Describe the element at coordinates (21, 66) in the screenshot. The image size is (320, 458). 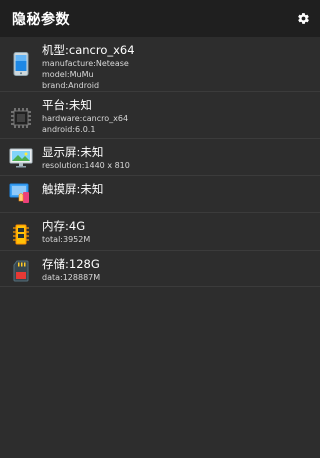
I see `phone-icon` at that location.